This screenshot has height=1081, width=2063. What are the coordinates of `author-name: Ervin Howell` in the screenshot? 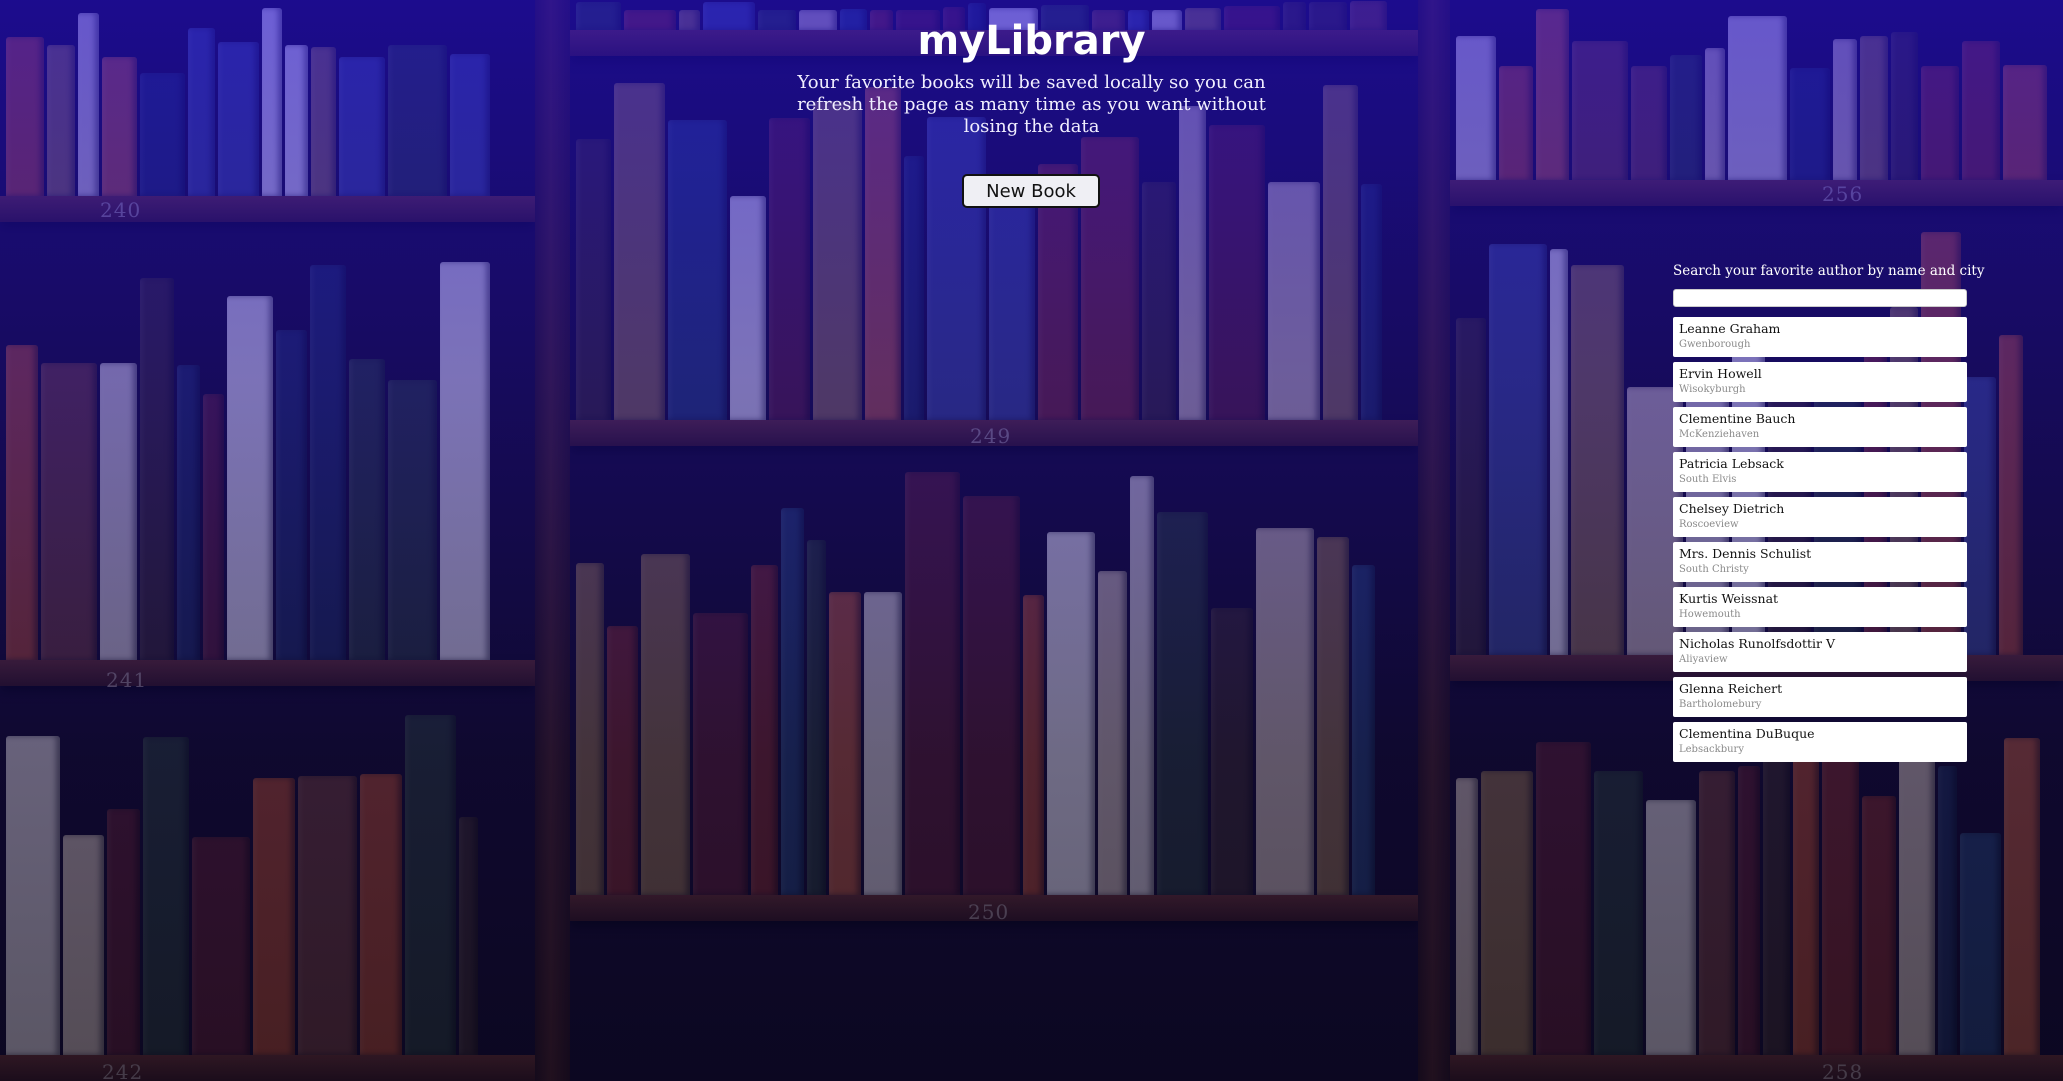 It's located at (1720, 373).